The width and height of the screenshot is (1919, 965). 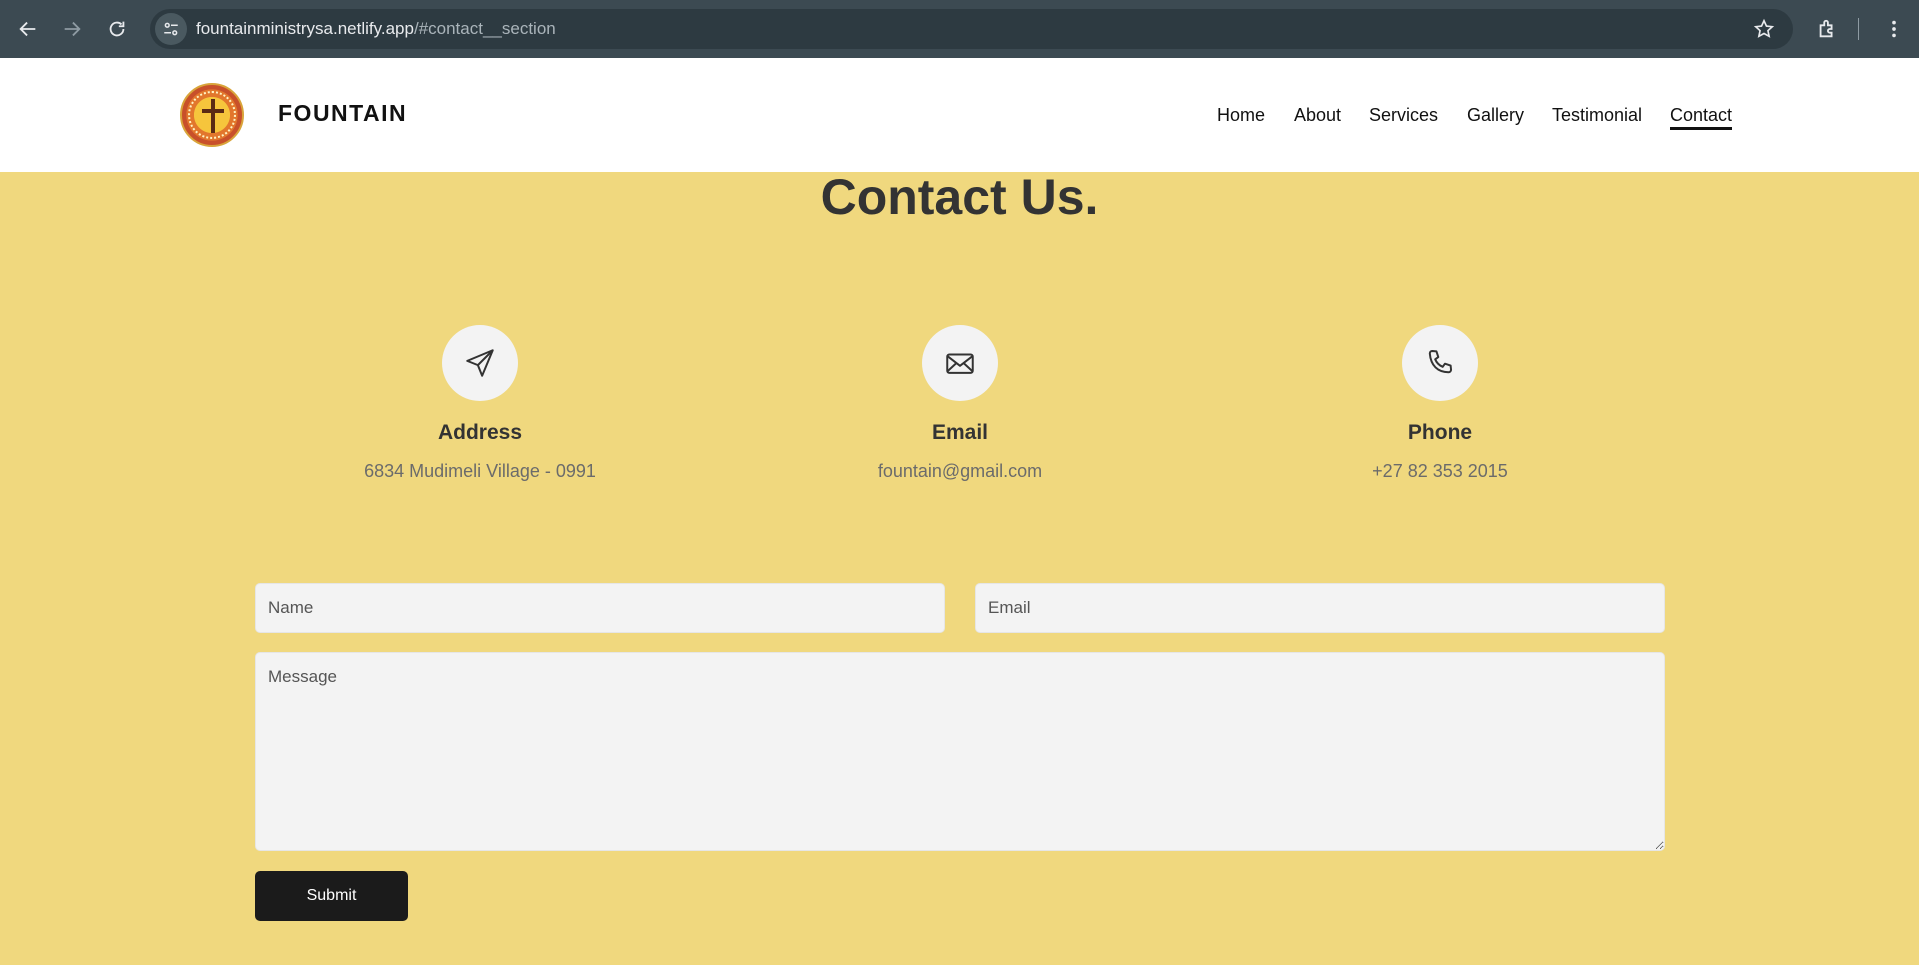 What do you see at coordinates (342, 113) in the screenshot?
I see `brand-name: FOUNTAIN` at bounding box center [342, 113].